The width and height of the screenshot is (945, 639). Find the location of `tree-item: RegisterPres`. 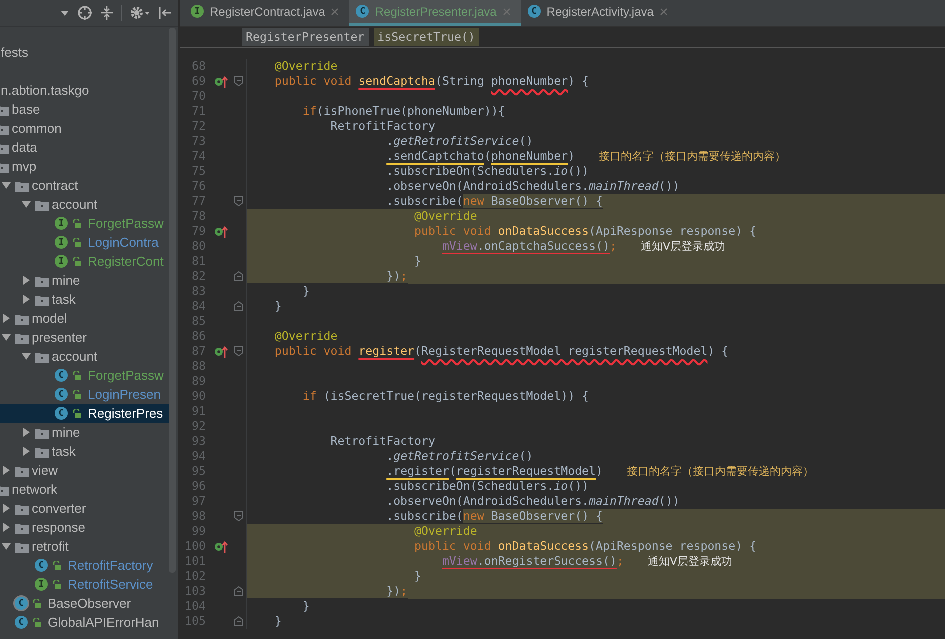

tree-item: RegisterPres is located at coordinates (126, 413).